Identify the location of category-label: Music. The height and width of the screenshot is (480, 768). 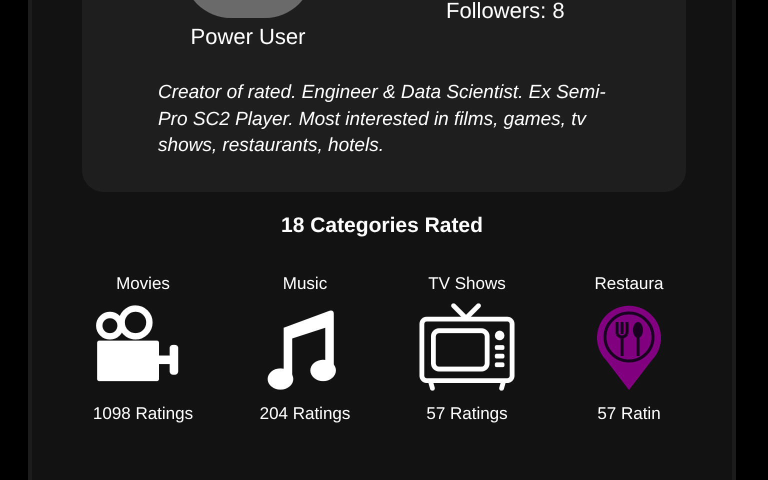
(305, 284).